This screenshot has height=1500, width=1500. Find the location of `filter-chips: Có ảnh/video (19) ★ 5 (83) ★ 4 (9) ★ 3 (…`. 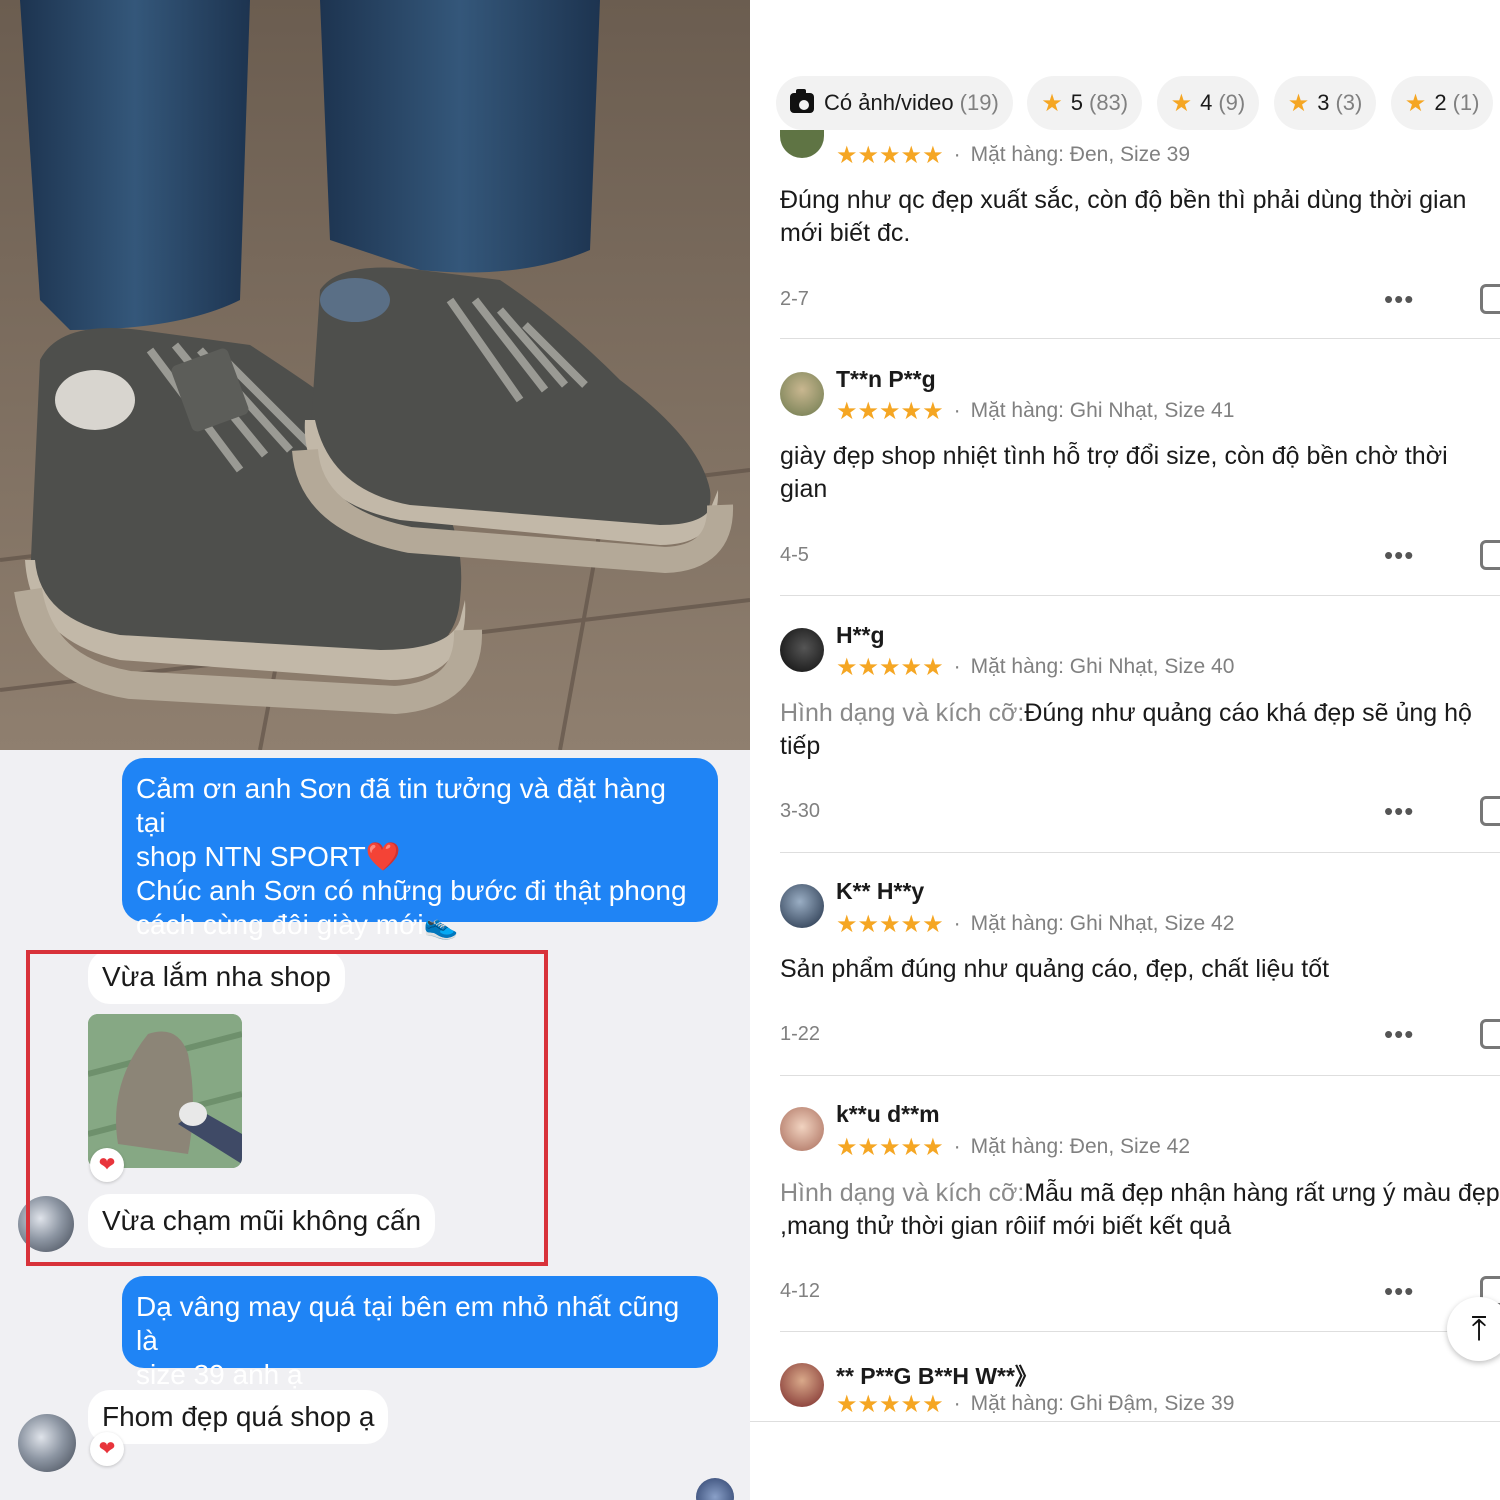

filter-chips: Có ảnh/video (19) ★ 5 (83) ★ 4 (9) ★ 3 (… is located at coordinates (1138, 104).